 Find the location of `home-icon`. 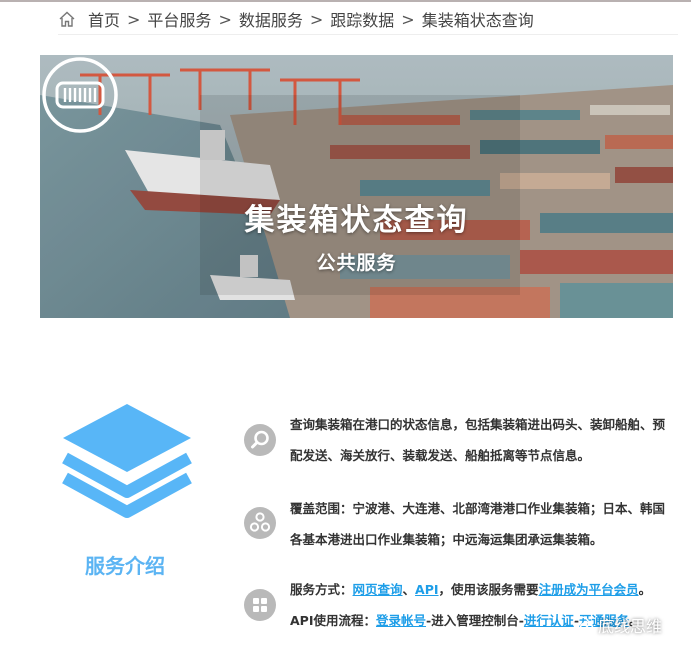

home-icon is located at coordinates (67, 19).